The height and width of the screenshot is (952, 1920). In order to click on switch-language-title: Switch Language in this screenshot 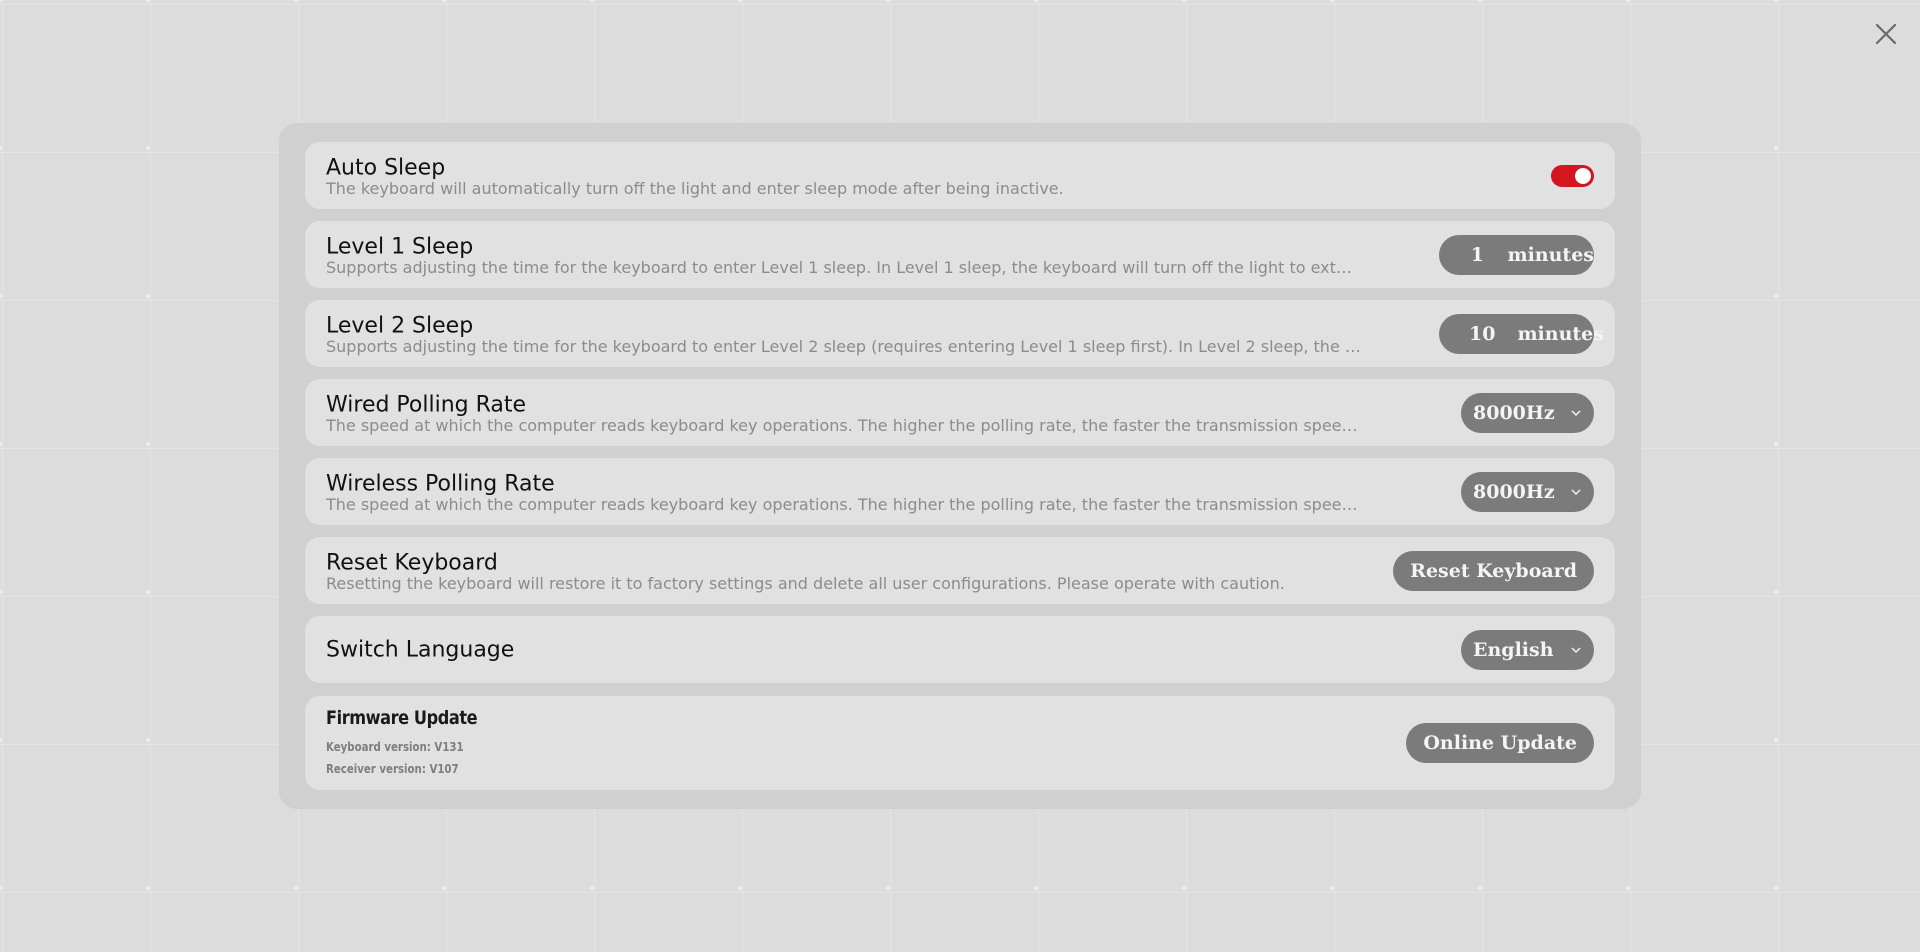, I will do `click(420, 650)`.